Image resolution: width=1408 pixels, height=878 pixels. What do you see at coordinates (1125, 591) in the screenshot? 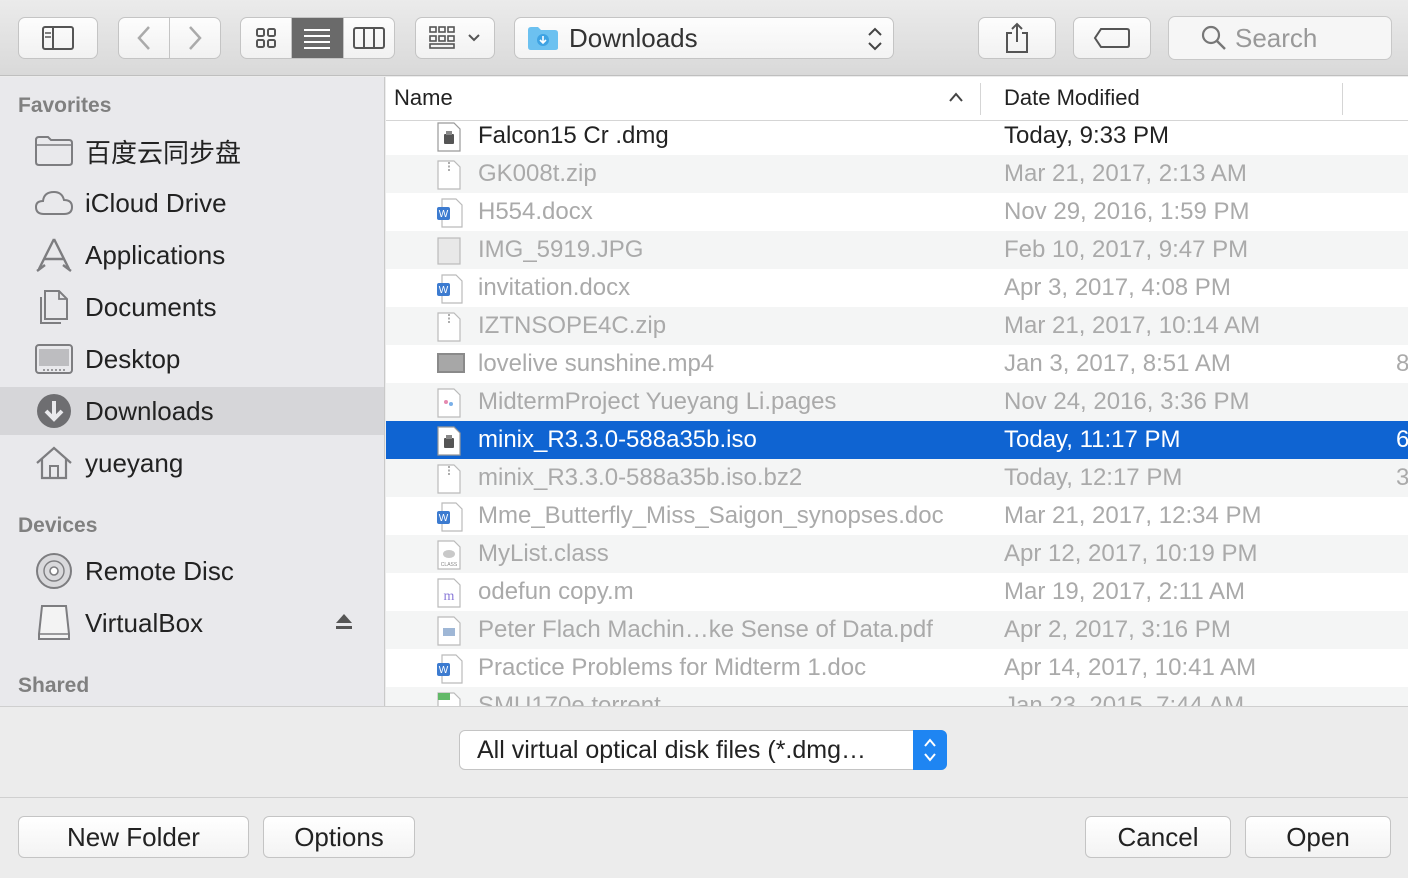
I see `file-date-modified: Mar 19, 2017, 2:11 AM` at bounding box center [1125, 591].